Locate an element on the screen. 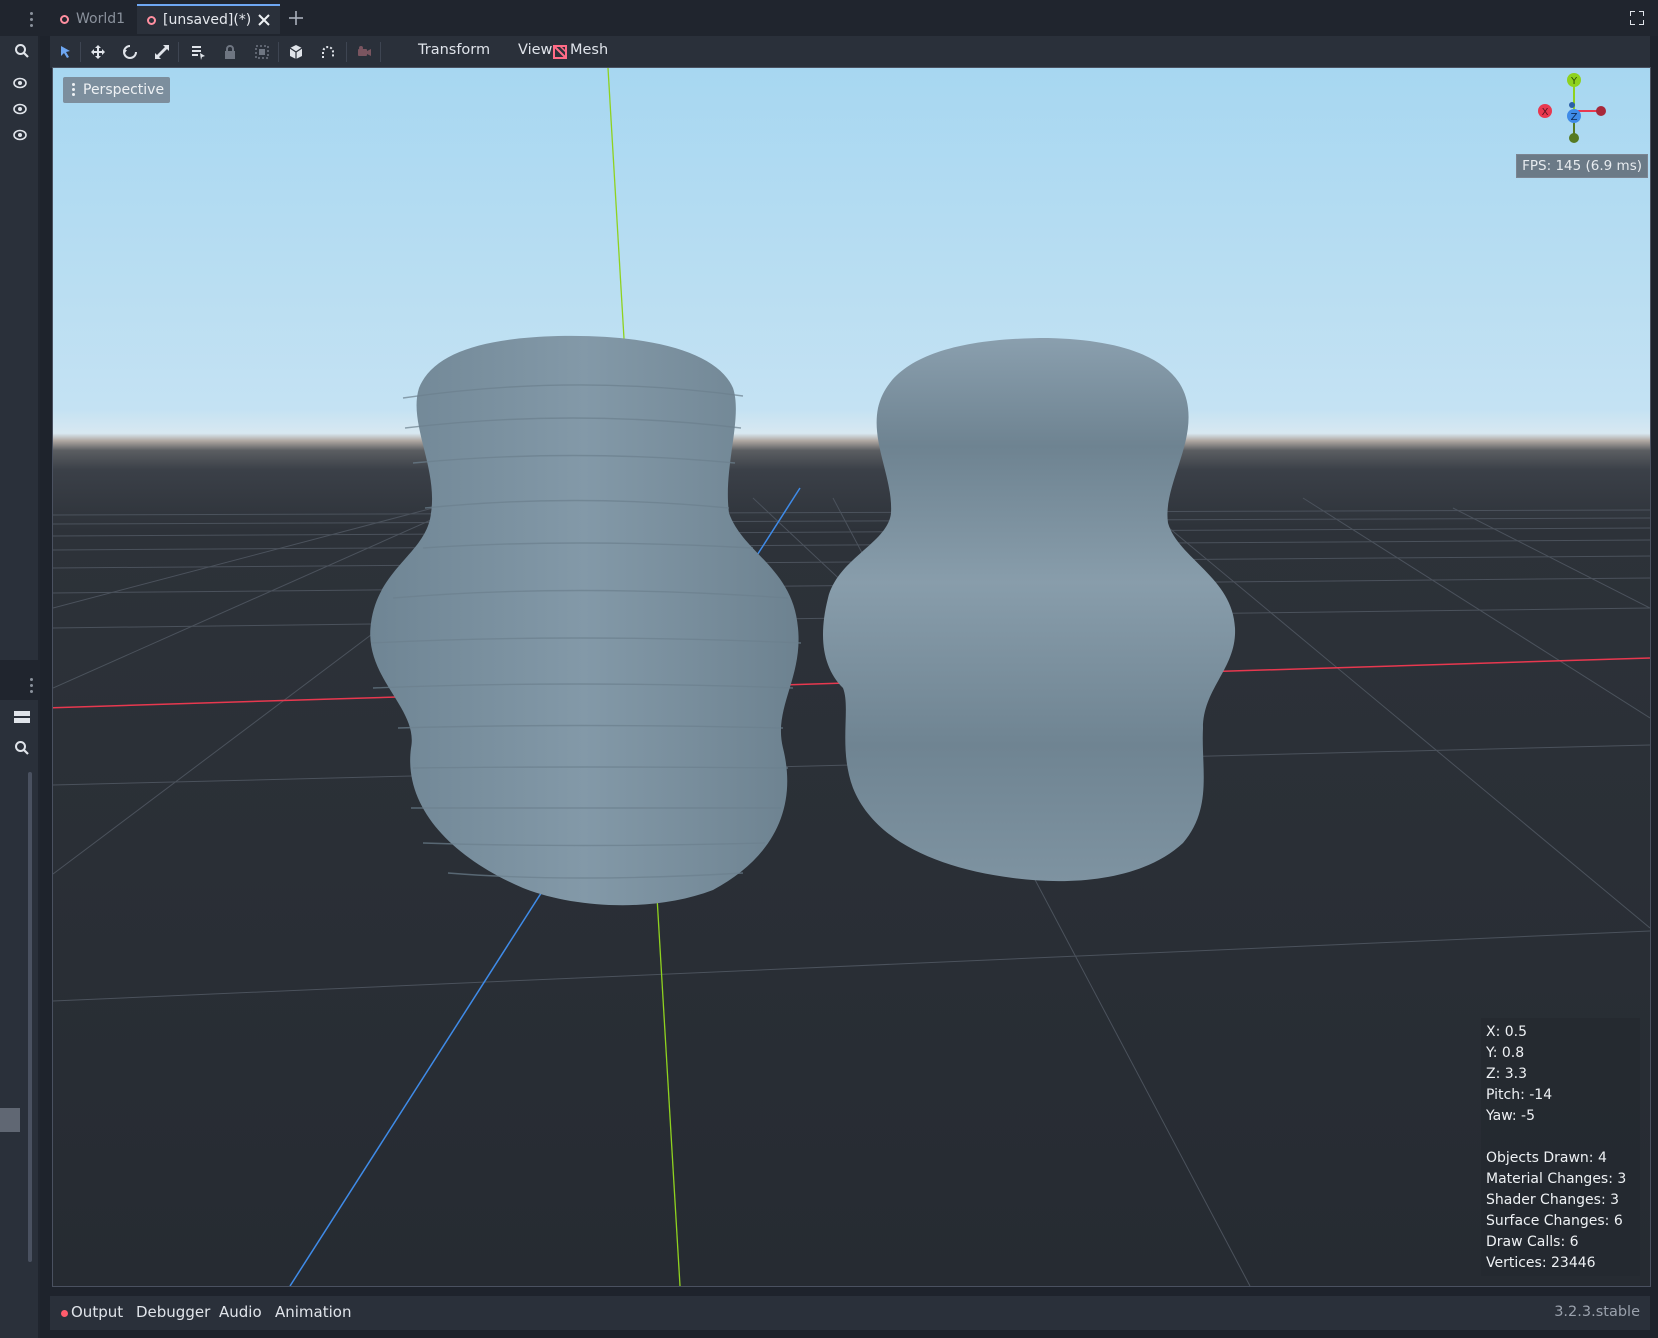 This screenshot has width=1658, height=1338. stat-surface-changes: Surface Changes: 6 is located at coordinates (1554, 1221).